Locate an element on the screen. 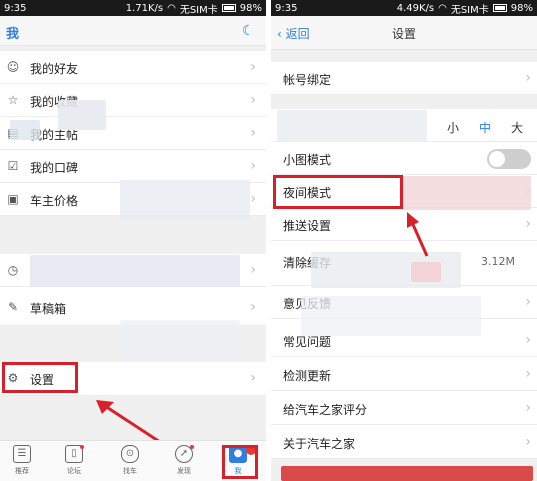  account-binding-row: 帐号绑定 › is located at coordinates (404, 78).